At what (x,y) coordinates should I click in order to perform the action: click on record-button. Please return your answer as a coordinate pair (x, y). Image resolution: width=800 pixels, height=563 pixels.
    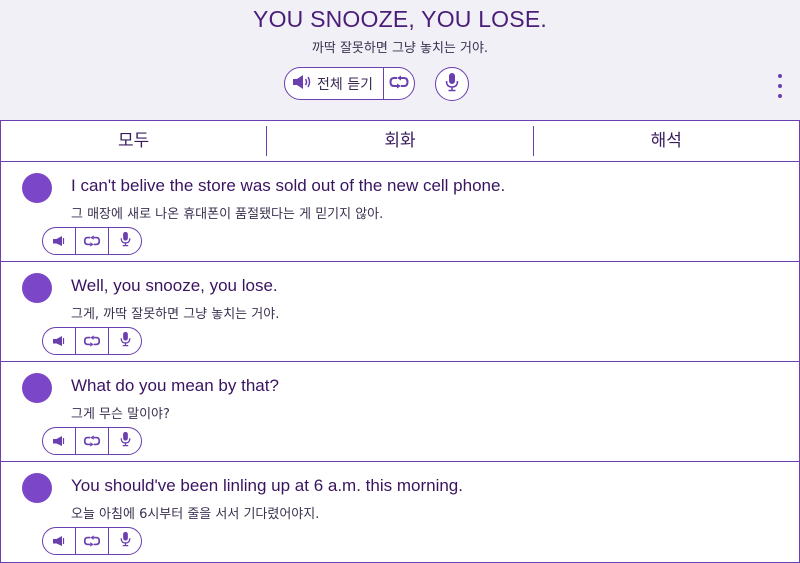
    Looking at the image, I should click on (452, 84).